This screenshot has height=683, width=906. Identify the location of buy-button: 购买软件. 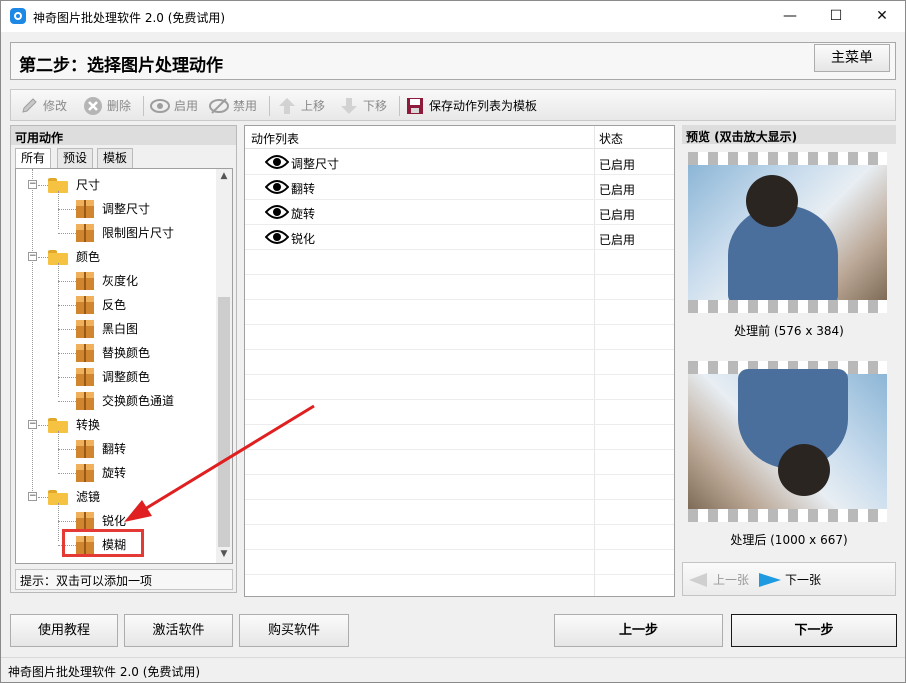
(294, 630).